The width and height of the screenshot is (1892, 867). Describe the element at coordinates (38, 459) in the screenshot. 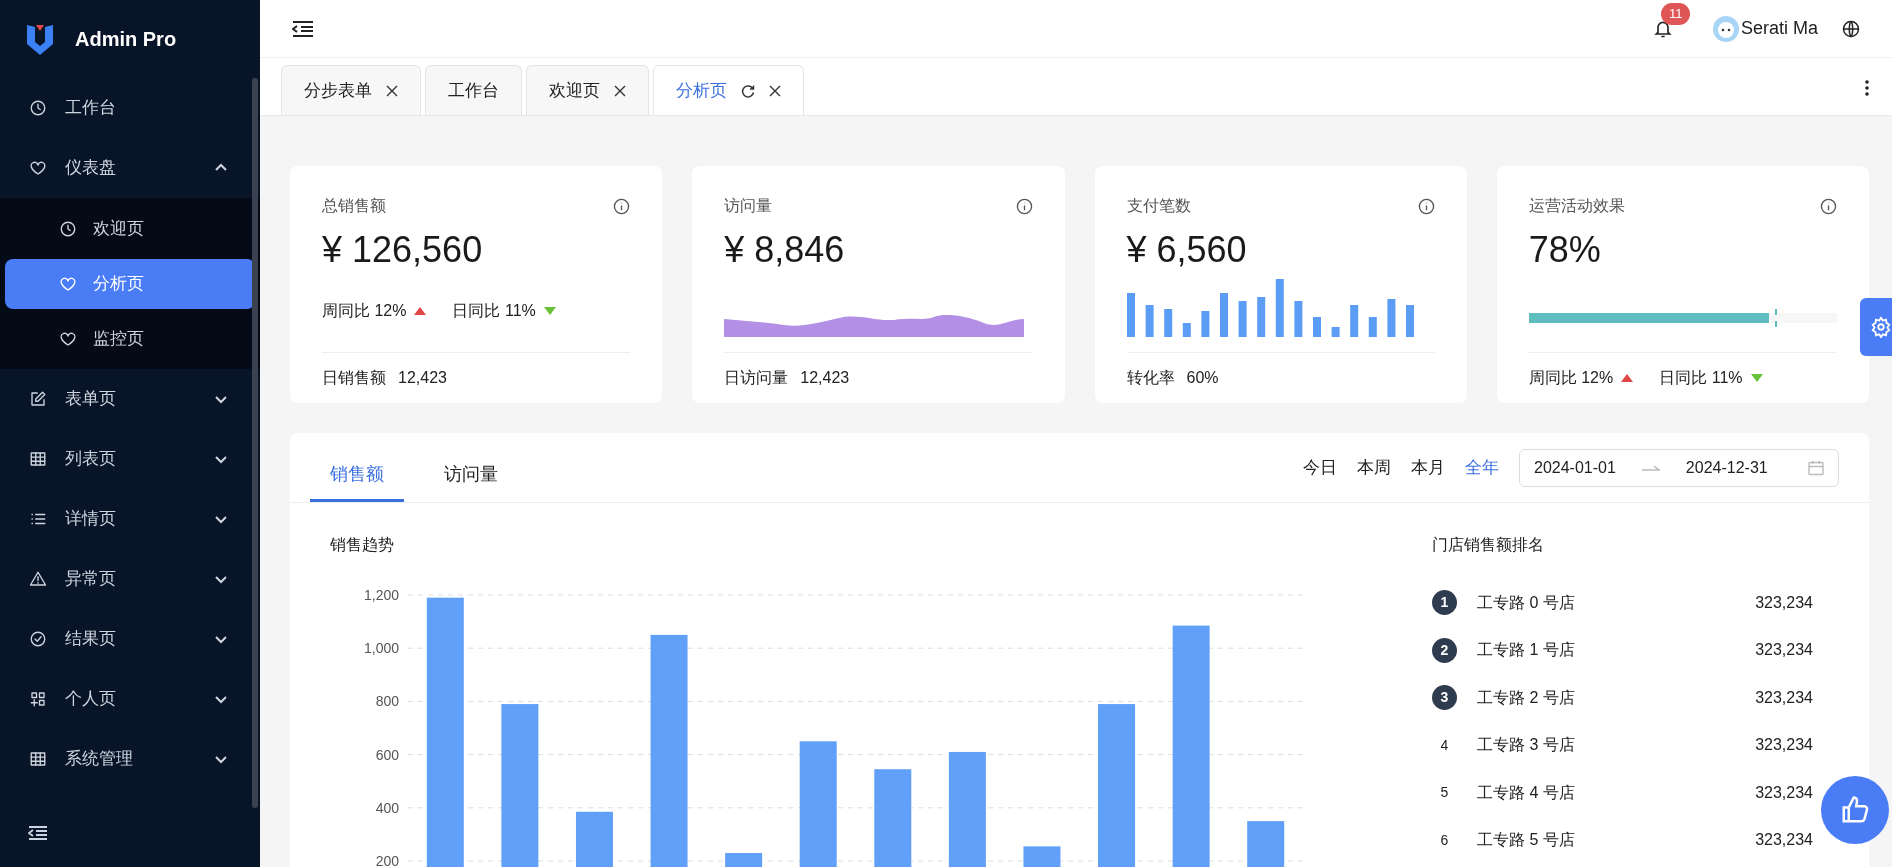

I see `table-icon` at that location.